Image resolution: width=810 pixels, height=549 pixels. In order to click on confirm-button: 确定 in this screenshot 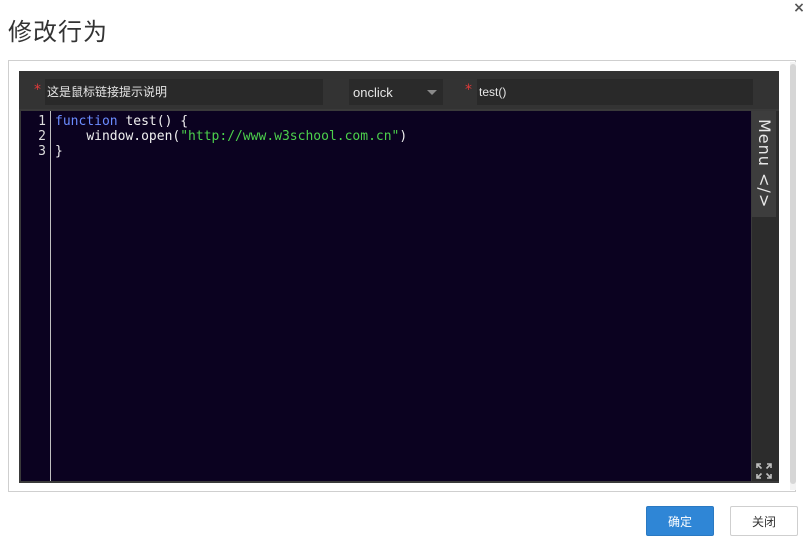, I will do `click(680, 521)`.